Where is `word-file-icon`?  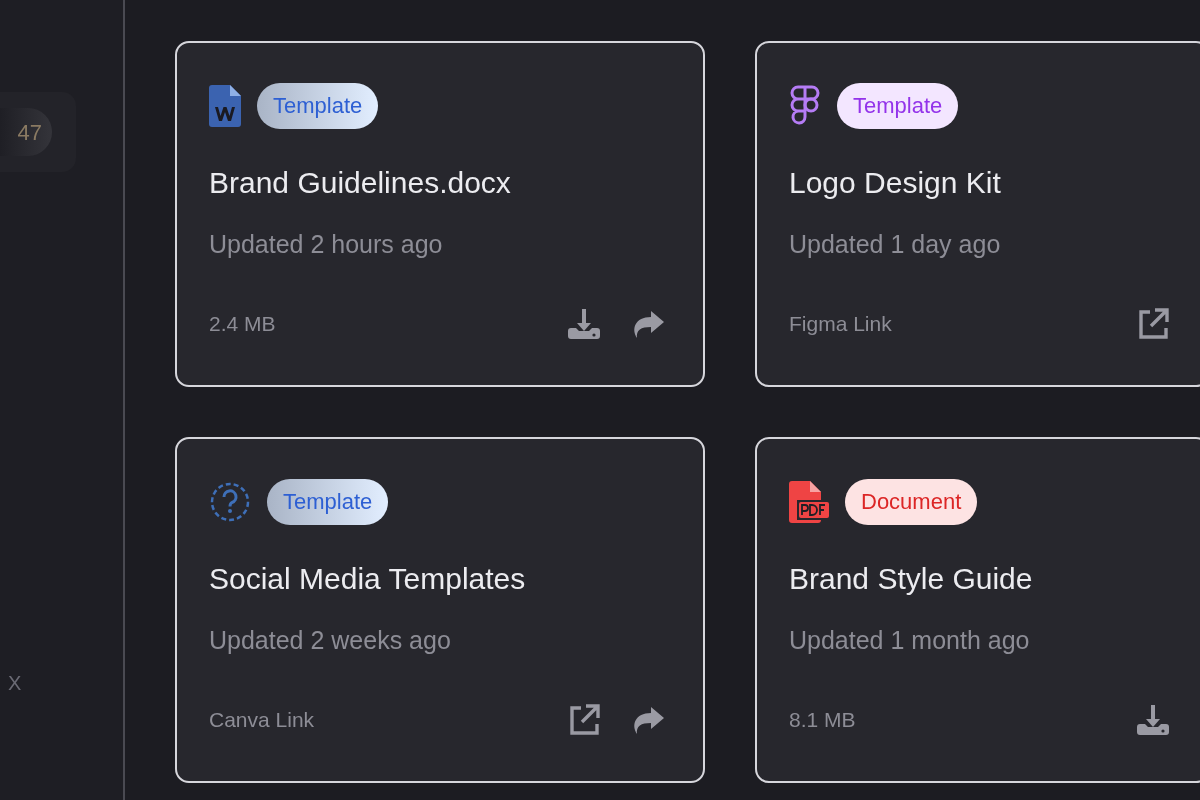 word-file-icon is located at coordinates (225, 106).